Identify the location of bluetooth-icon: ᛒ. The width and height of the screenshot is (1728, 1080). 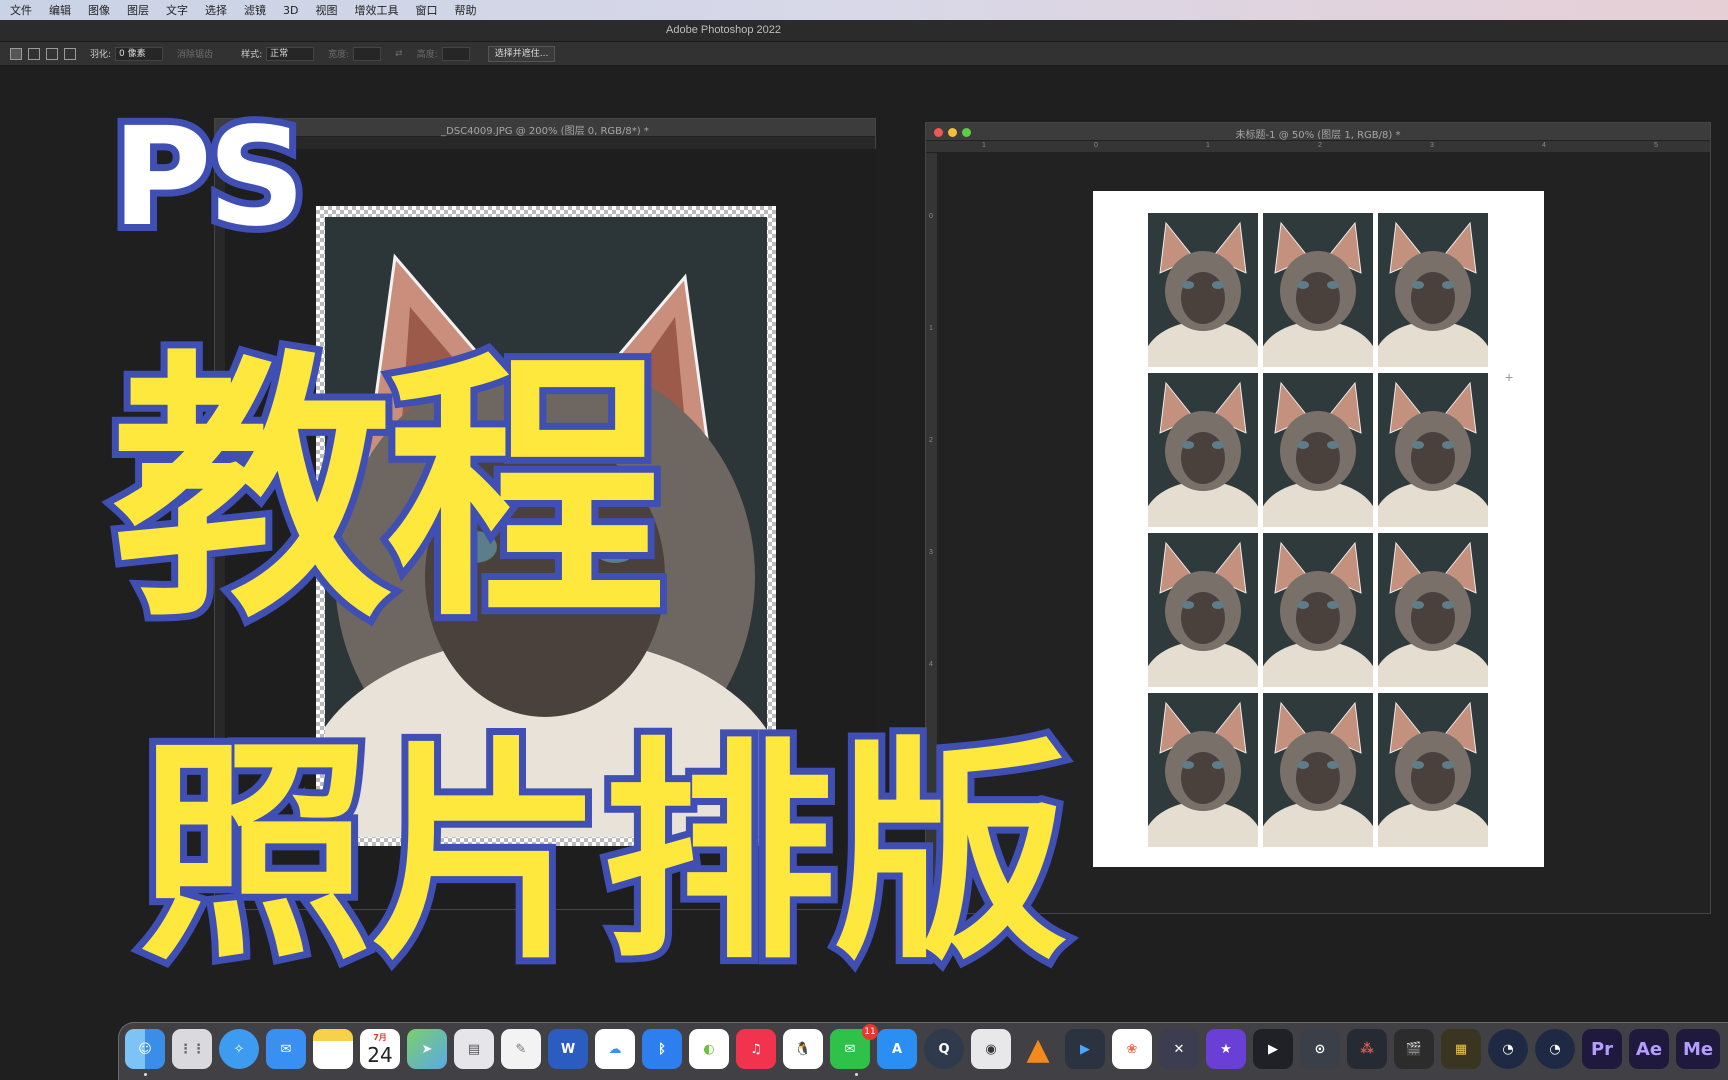
(662, 1049).